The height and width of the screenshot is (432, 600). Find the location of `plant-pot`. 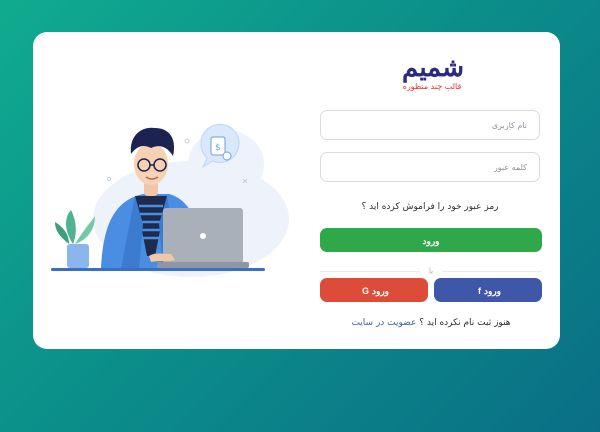

plant-pot is located at coordinates (78, 256).